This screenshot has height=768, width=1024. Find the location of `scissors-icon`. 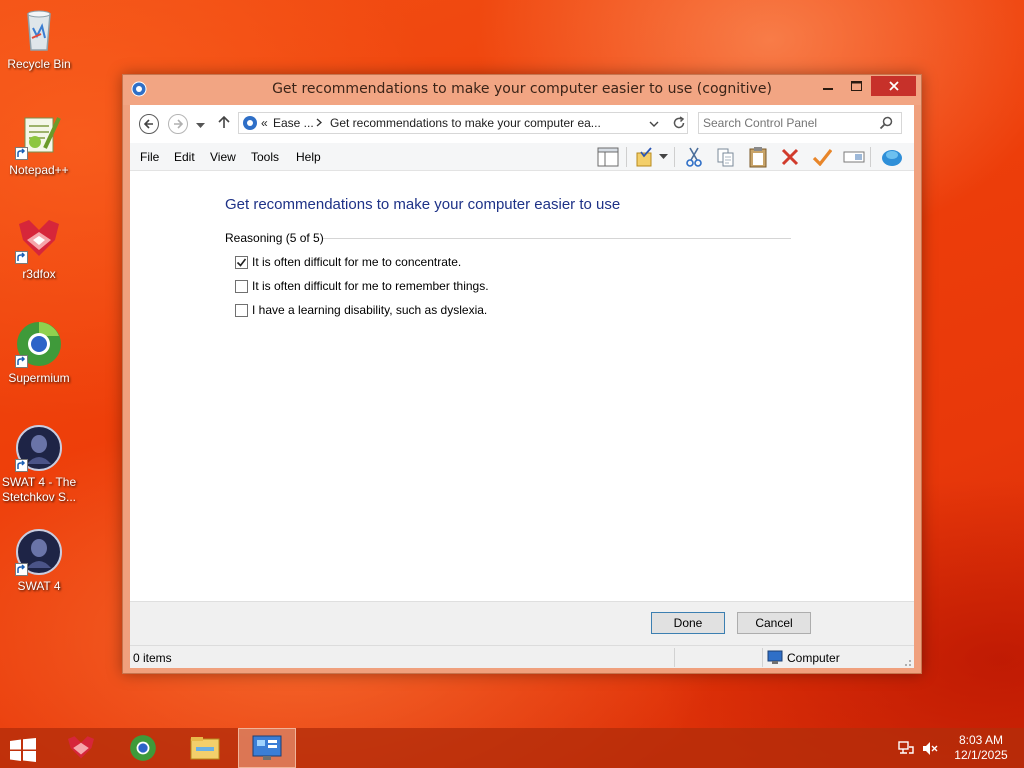

scissors-icon is located at coordinates (694, 157).